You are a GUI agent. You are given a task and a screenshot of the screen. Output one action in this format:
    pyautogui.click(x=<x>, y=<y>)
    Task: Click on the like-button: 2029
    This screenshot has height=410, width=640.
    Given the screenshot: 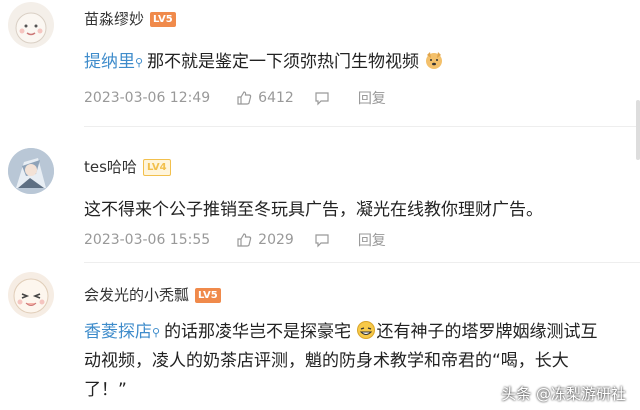 What is the action you would take?
    pyautogui.click(x=265, y=240)
    